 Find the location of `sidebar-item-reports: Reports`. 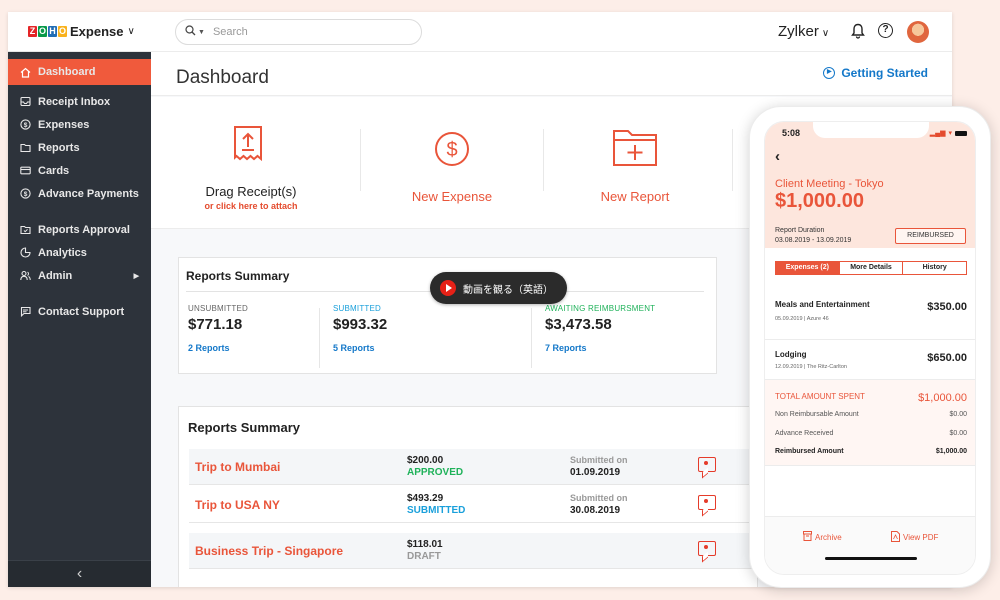

sidebar-item-reports: Reports is located at coordinates (79, 147).